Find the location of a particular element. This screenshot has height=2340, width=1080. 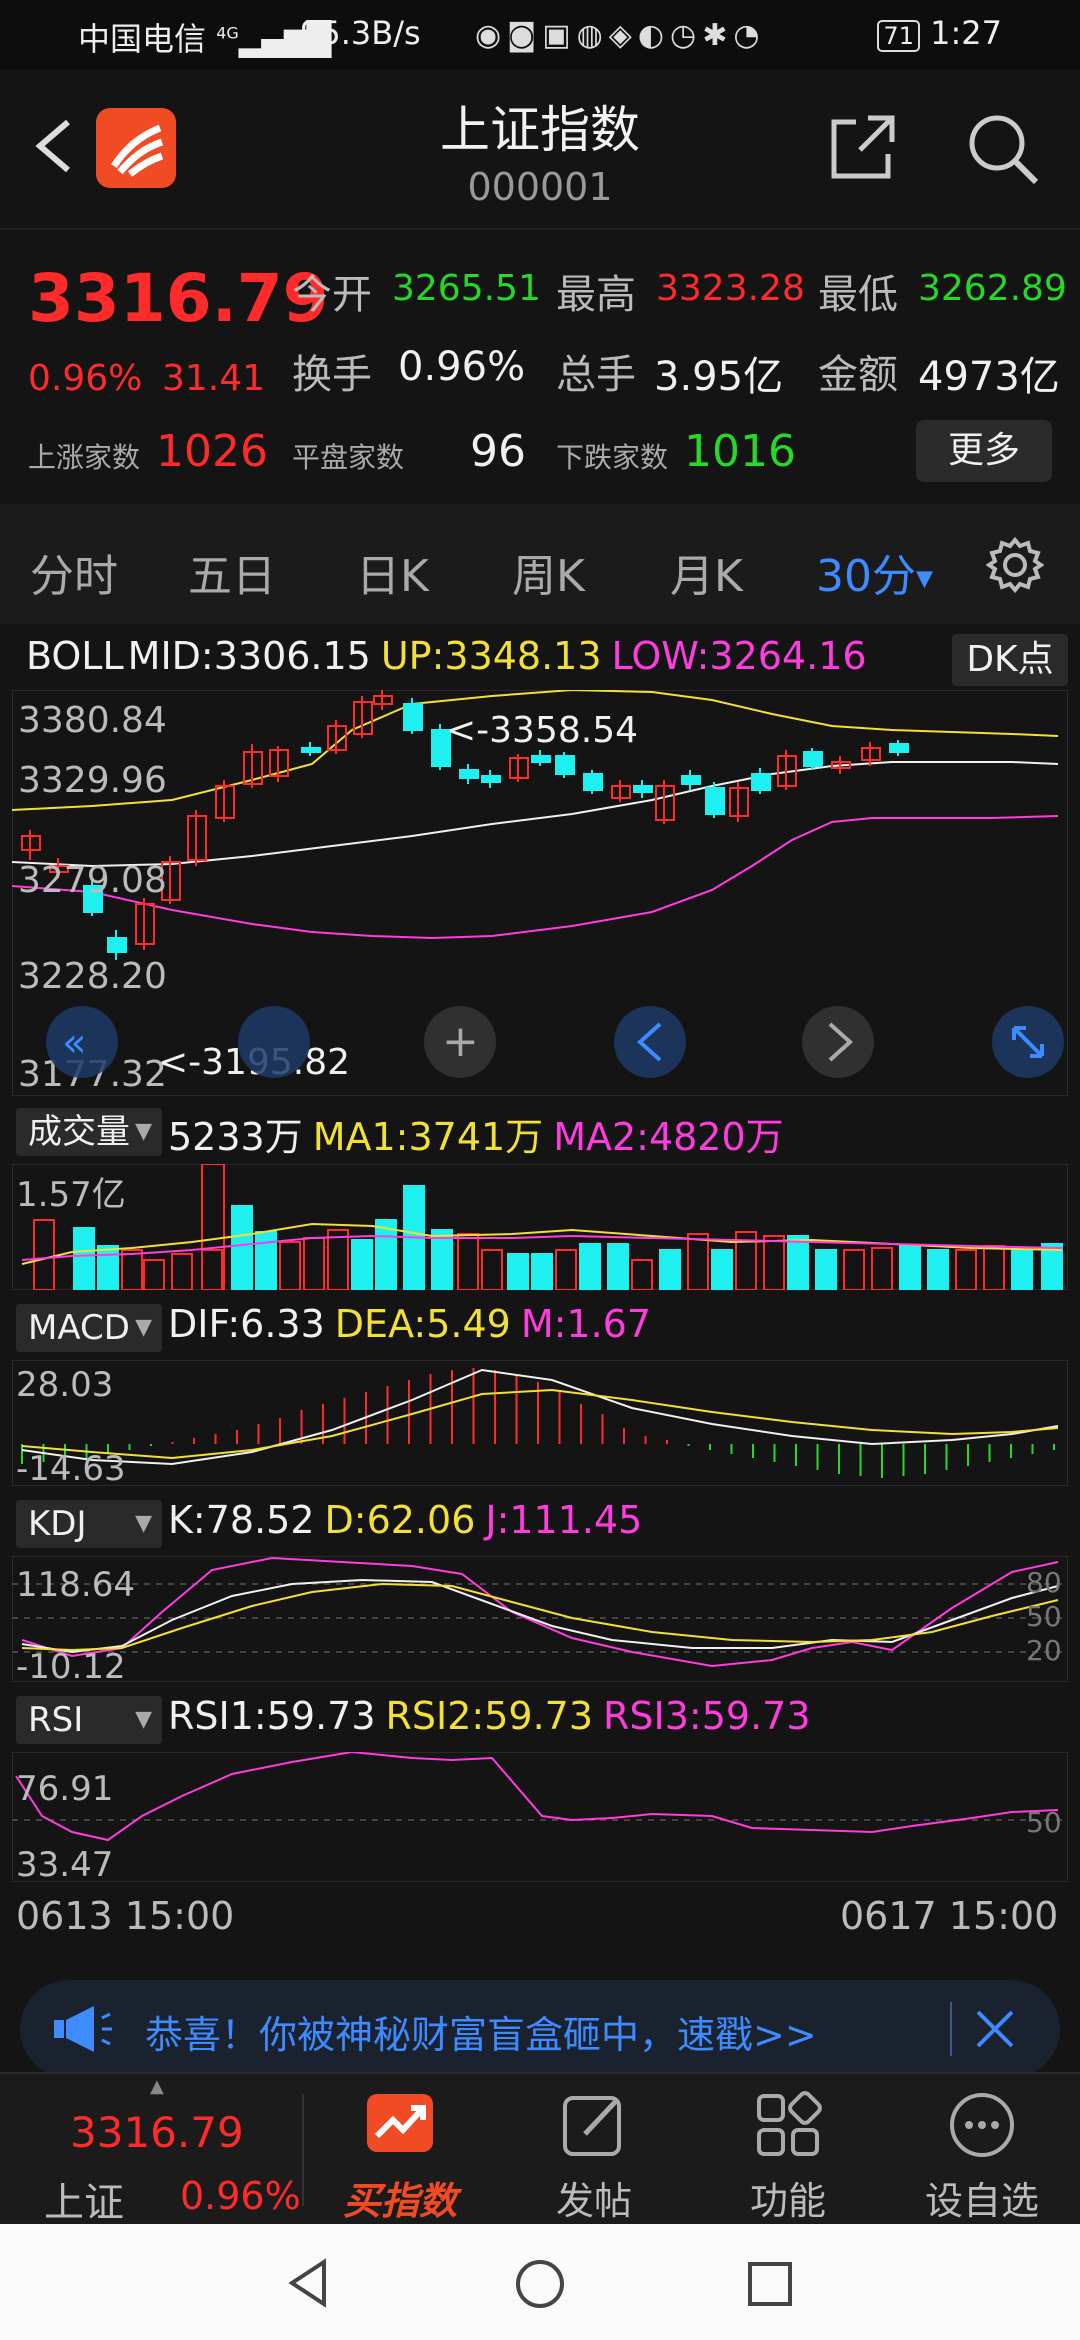

tab-daily-k: 日K is located at coordinates (392, 572).